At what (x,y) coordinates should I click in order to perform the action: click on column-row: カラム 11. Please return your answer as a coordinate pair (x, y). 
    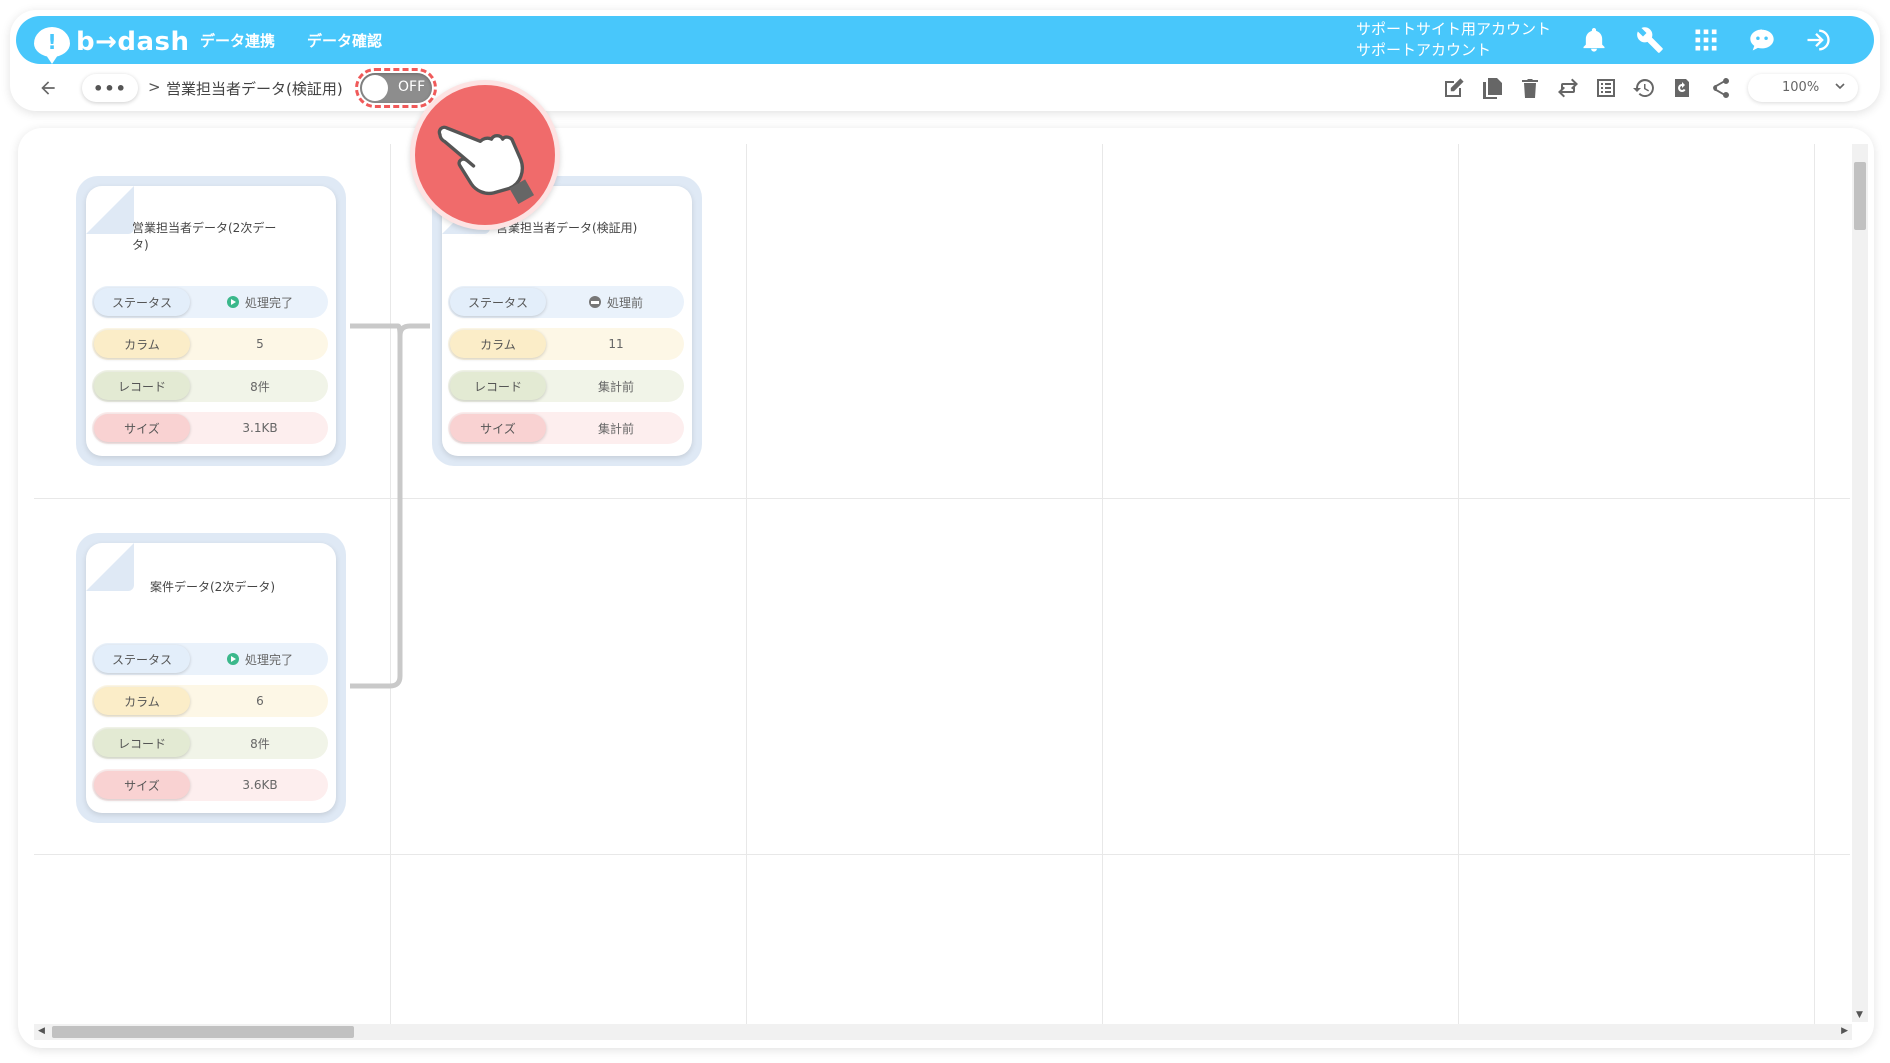
    Looking at the image, I should click on (566, 344).